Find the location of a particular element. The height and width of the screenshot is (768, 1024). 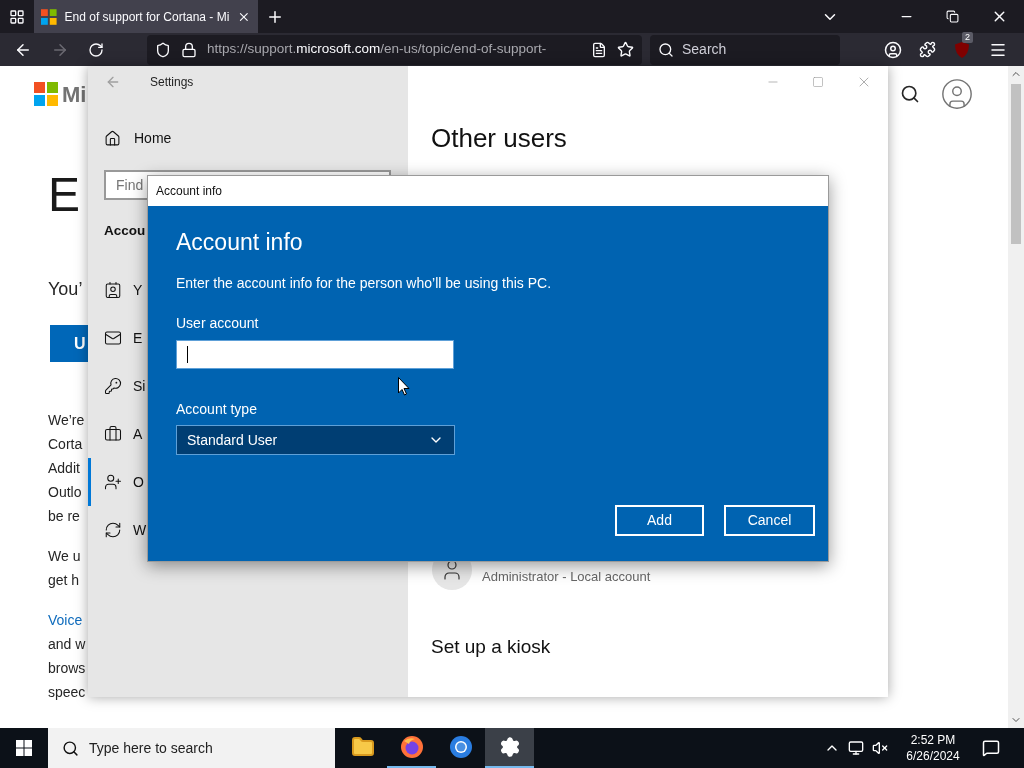

dialog-heading: Account info is located at coordinates (240, 242).